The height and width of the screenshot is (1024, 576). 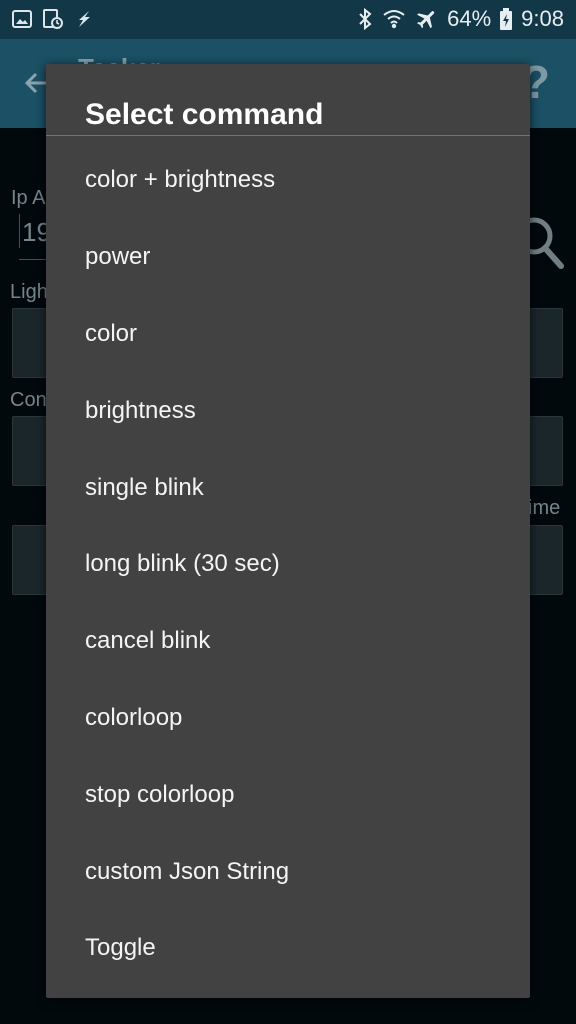 I want to click on system-status-icons: 64% 9:08, so click(x=460, y=19).